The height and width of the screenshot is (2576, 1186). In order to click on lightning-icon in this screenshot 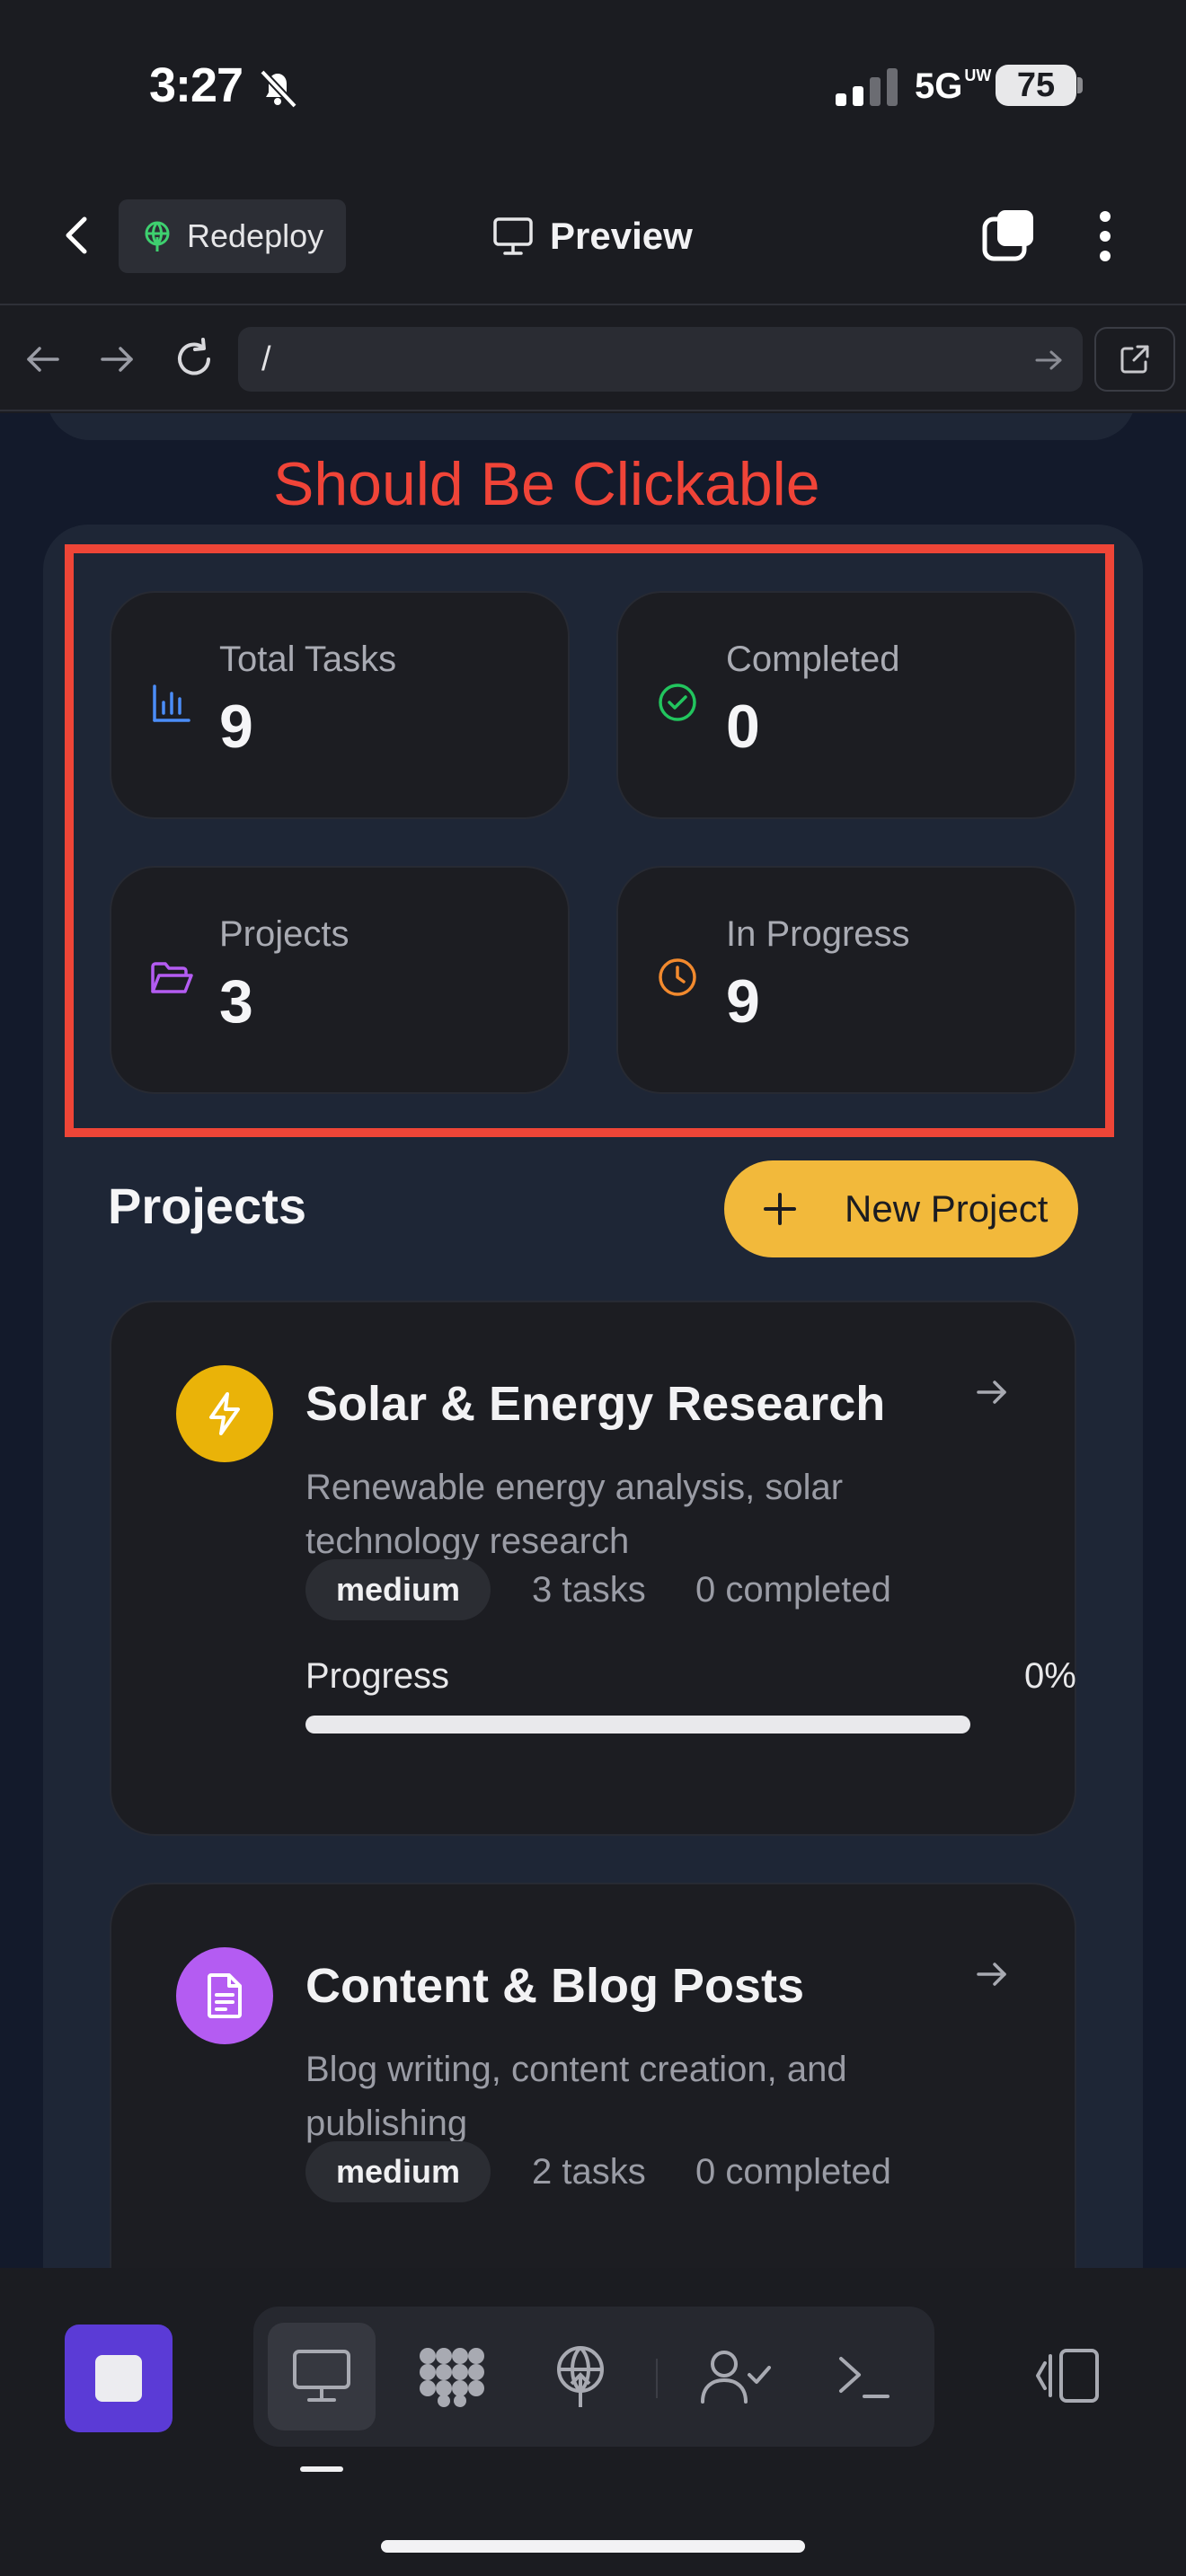, I will do `click(224, 1413)`.